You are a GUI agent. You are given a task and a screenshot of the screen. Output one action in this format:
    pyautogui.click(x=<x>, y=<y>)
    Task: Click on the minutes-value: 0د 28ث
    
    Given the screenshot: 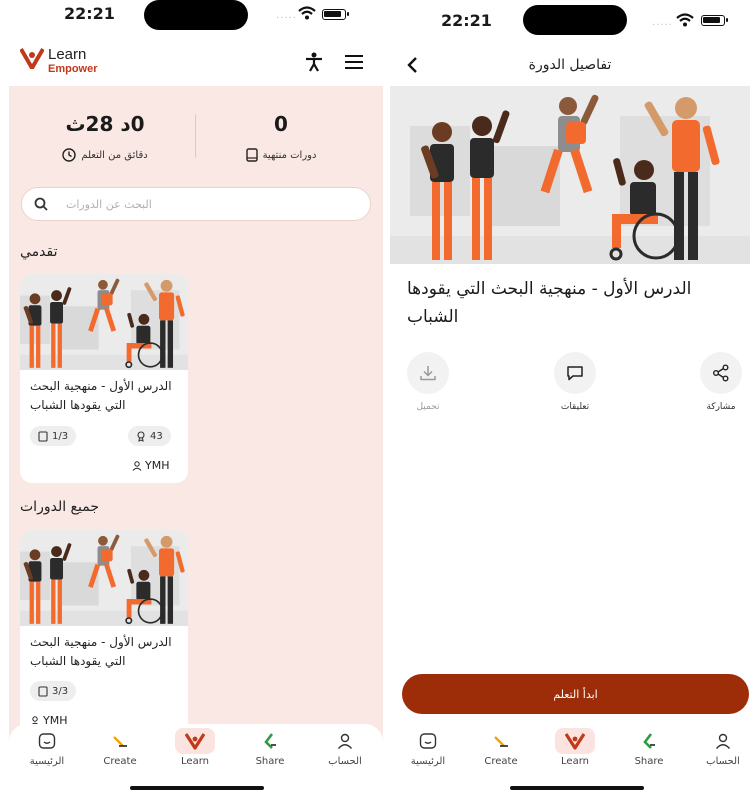 What is the action you would take?
    pyautogui.click(x=105, y=124)
    